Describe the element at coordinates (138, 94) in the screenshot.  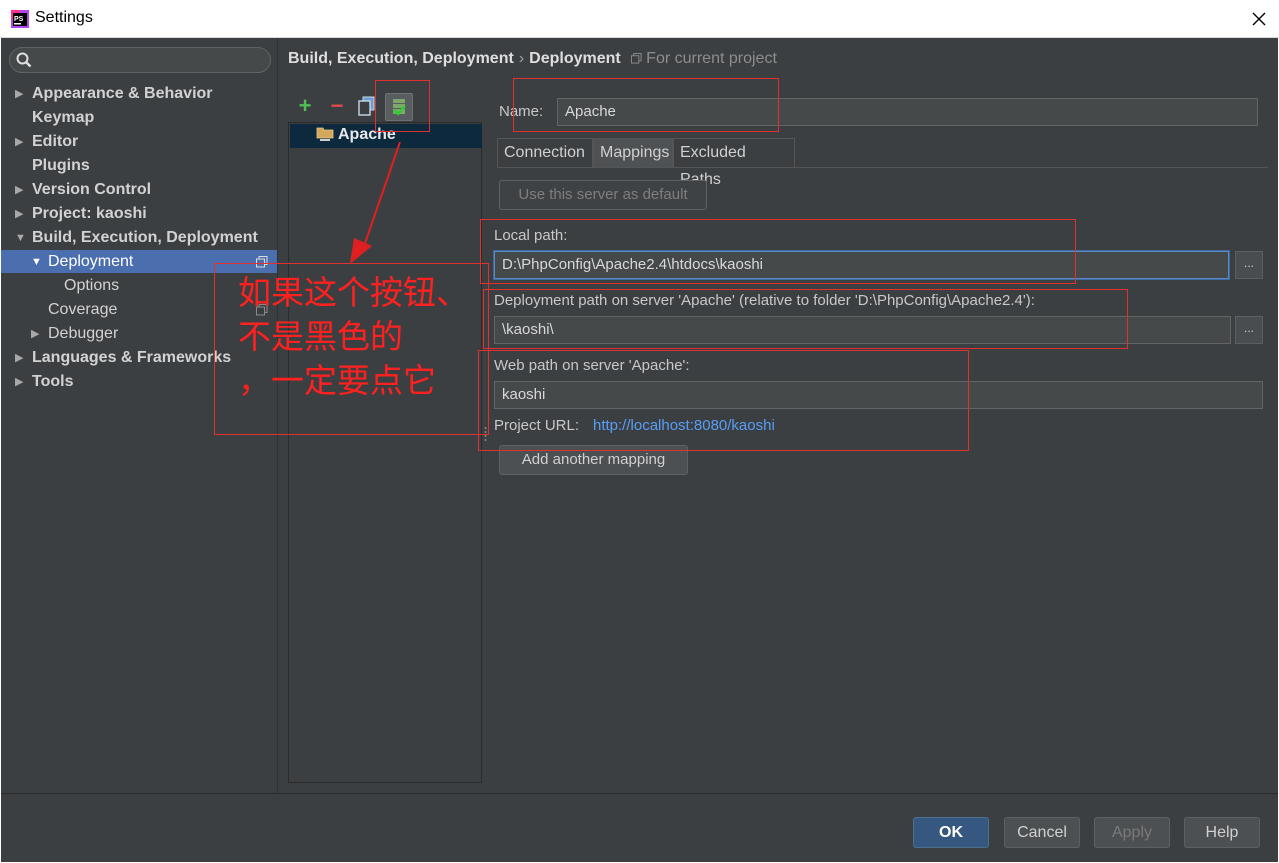
I see `tree-item-appearance: ▶ Appearance & Behavior` at that location.